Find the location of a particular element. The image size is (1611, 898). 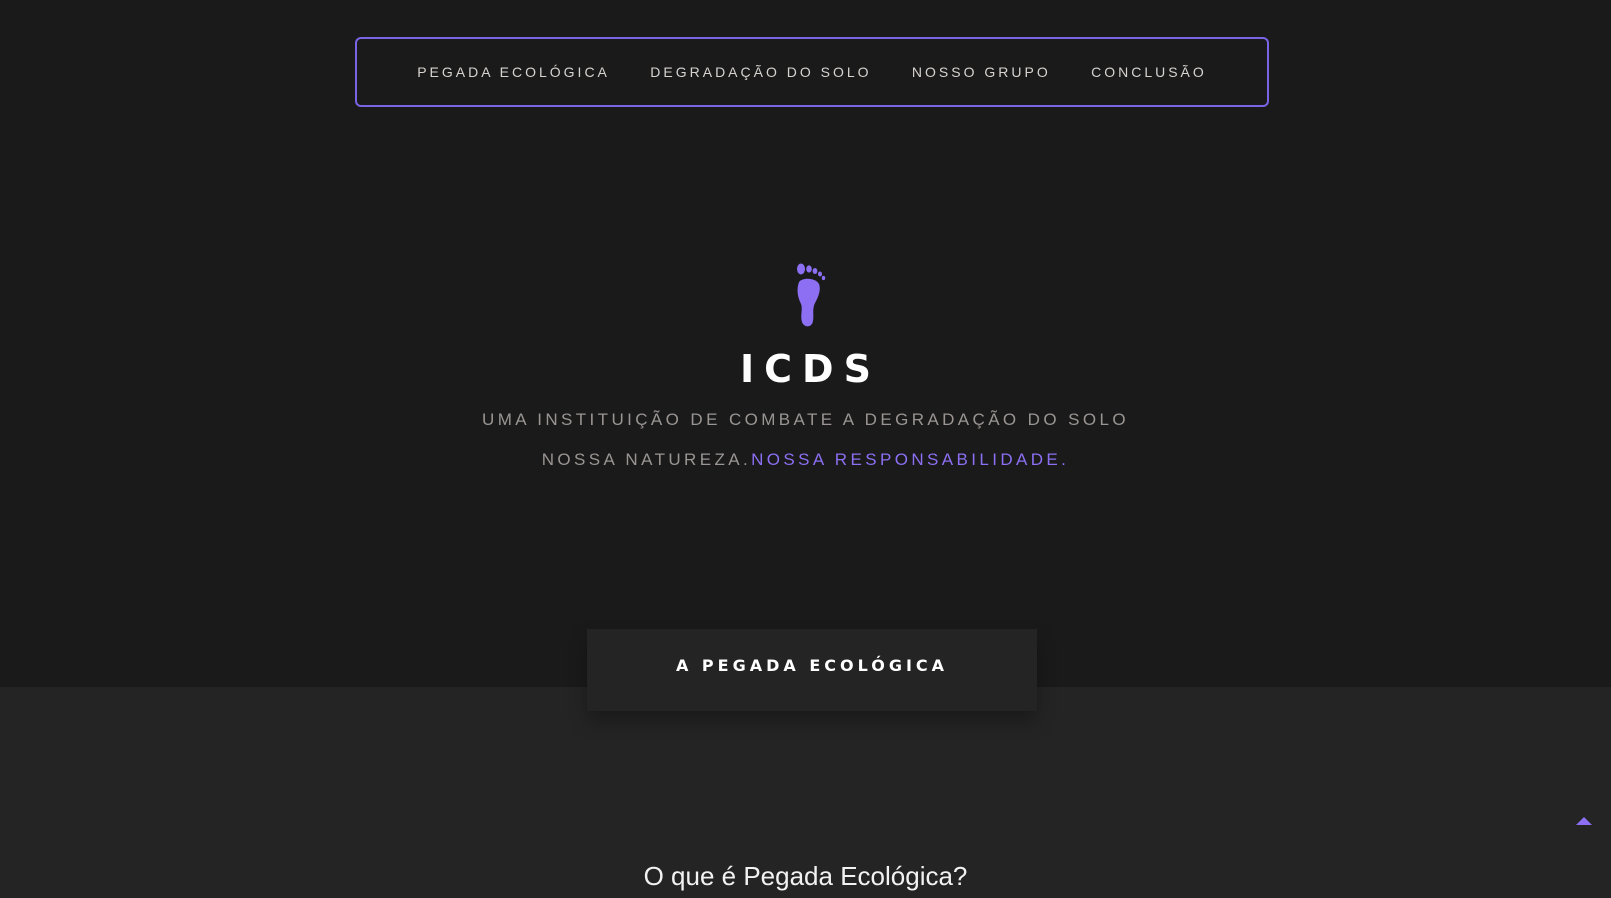

nav-item-nosso-grupo: NOSSO GRUPO is located at coordinates (981, 72).